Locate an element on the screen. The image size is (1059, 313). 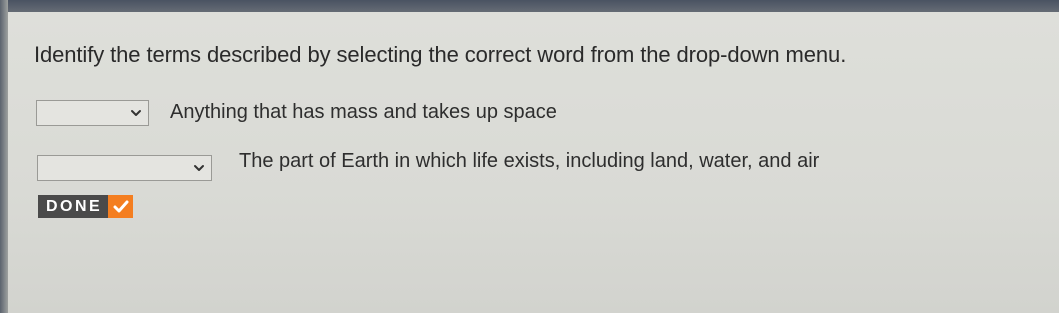
done-button: DONE is located at coordinates (86, 206).